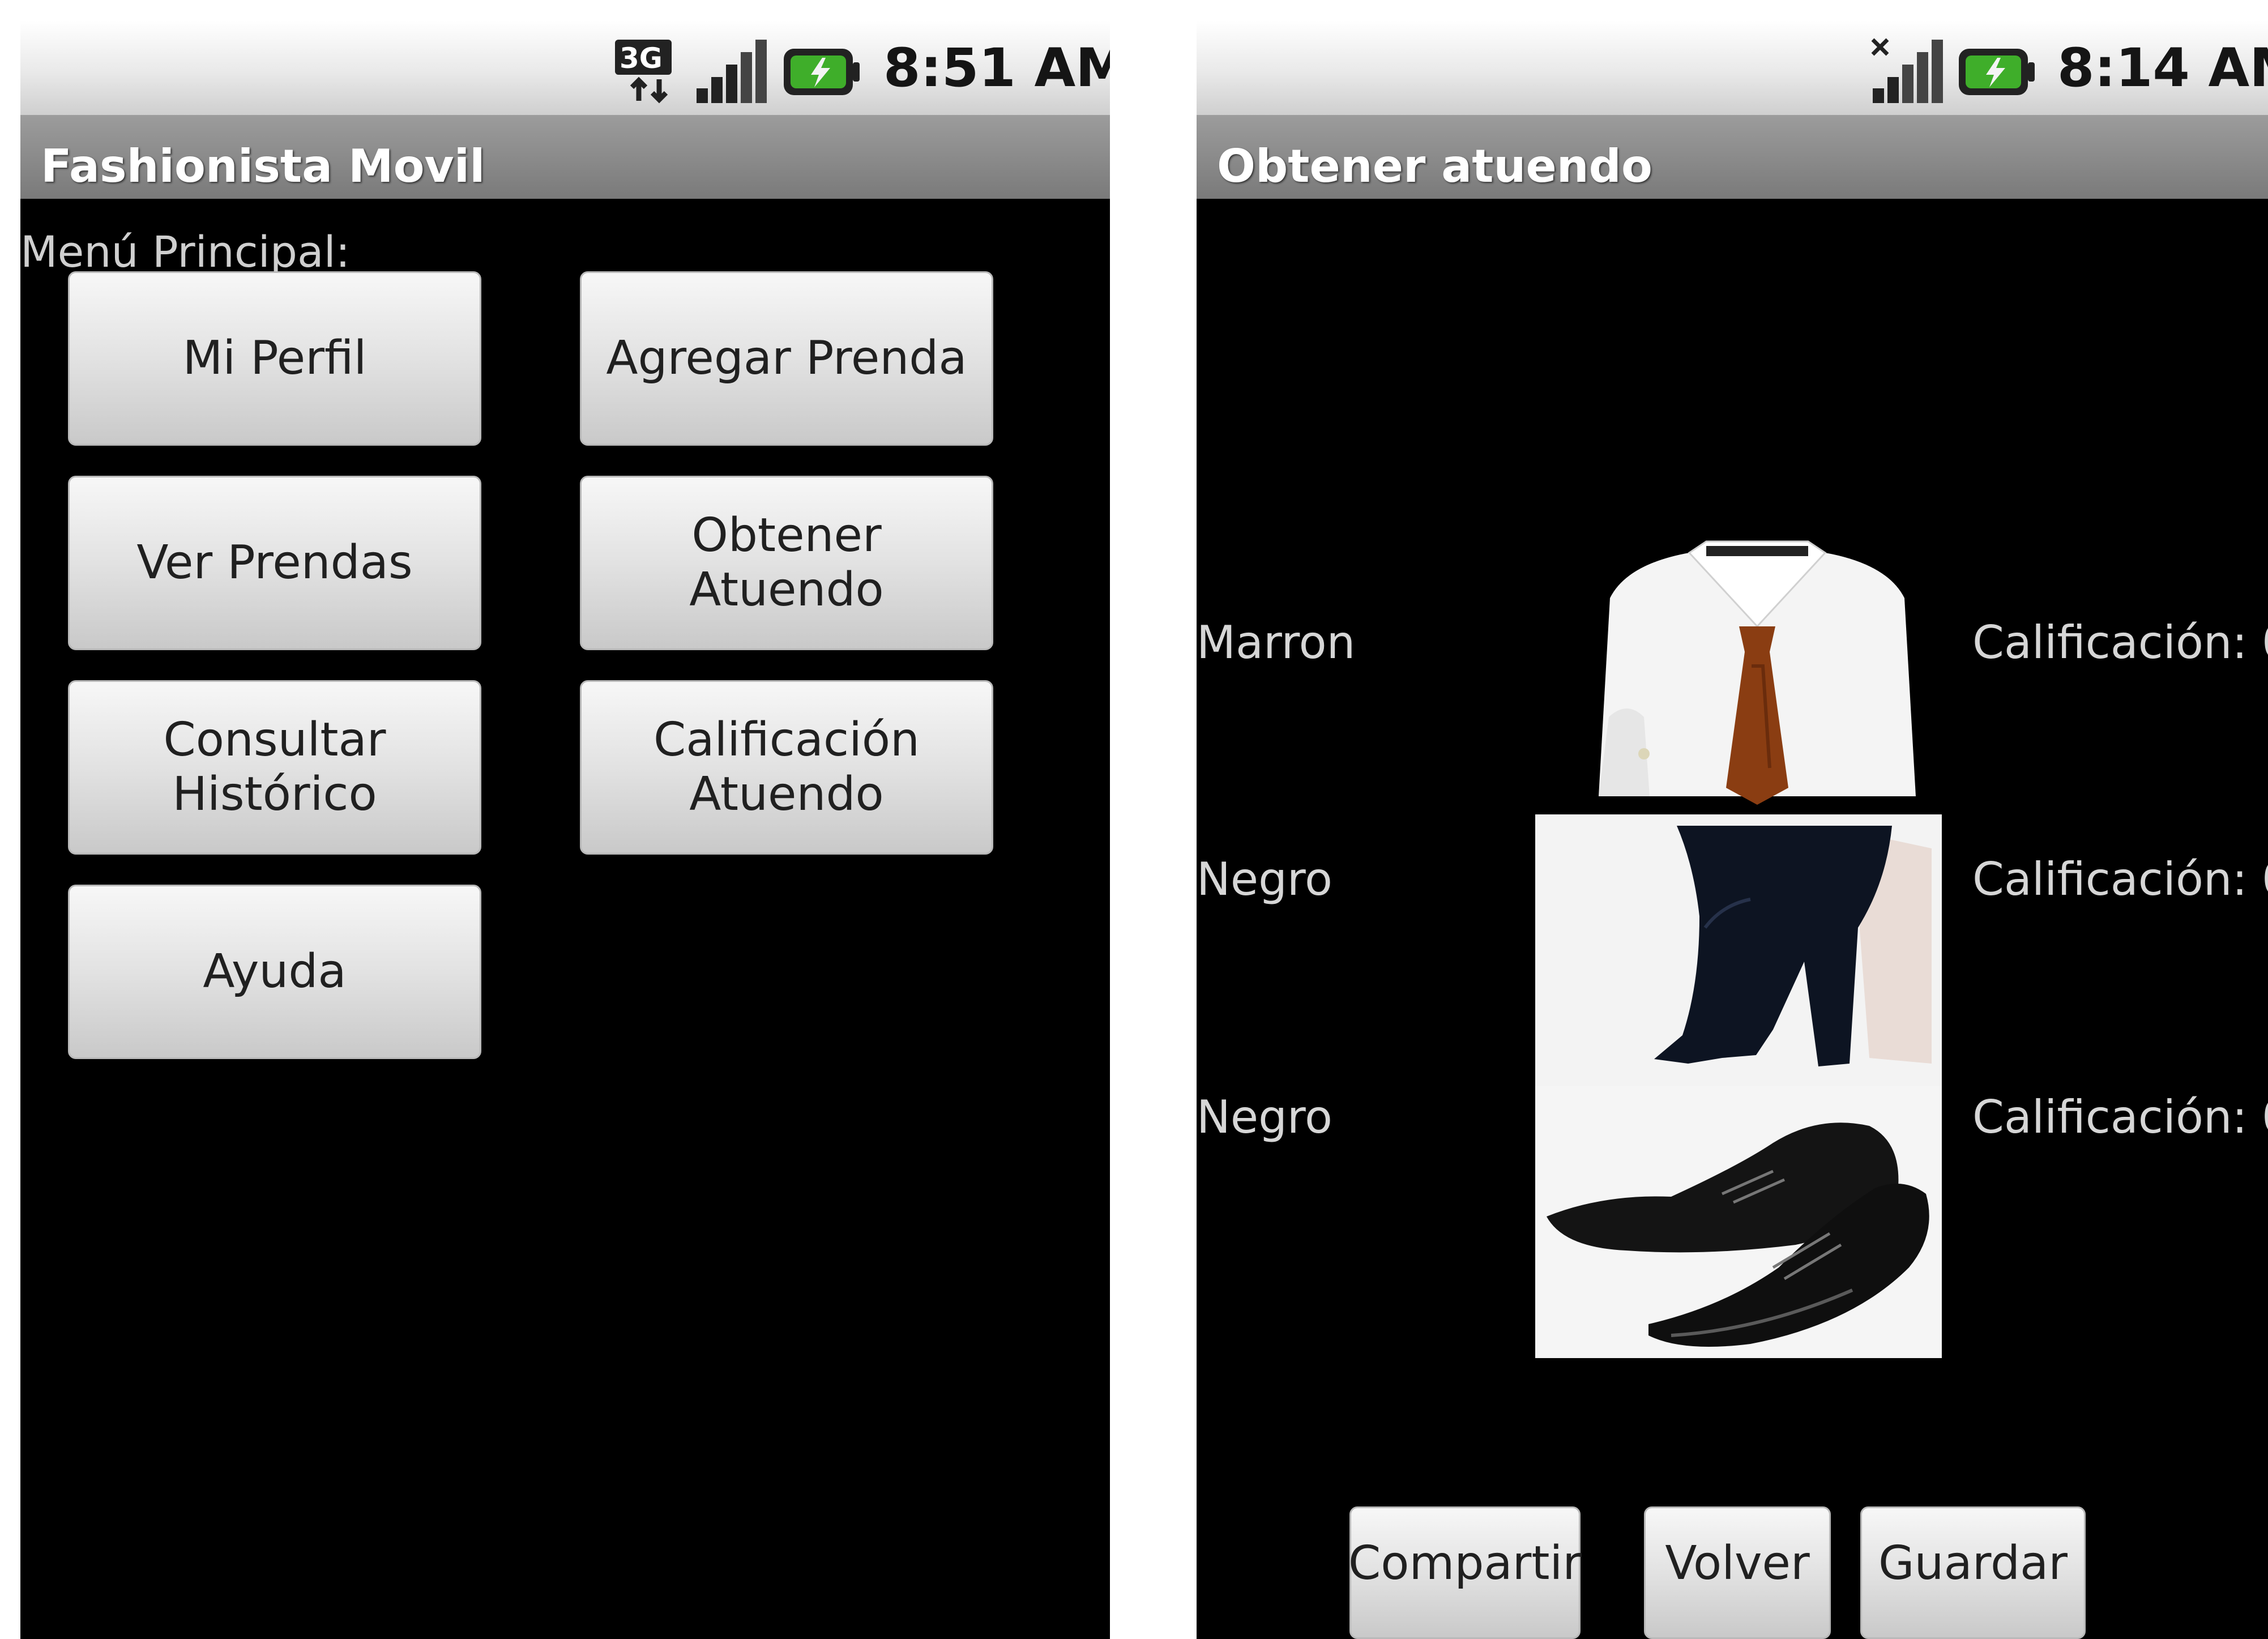 The image size is (2268, 1639). I want to click on 3g-data-icon: 3G, so click(649, 70).